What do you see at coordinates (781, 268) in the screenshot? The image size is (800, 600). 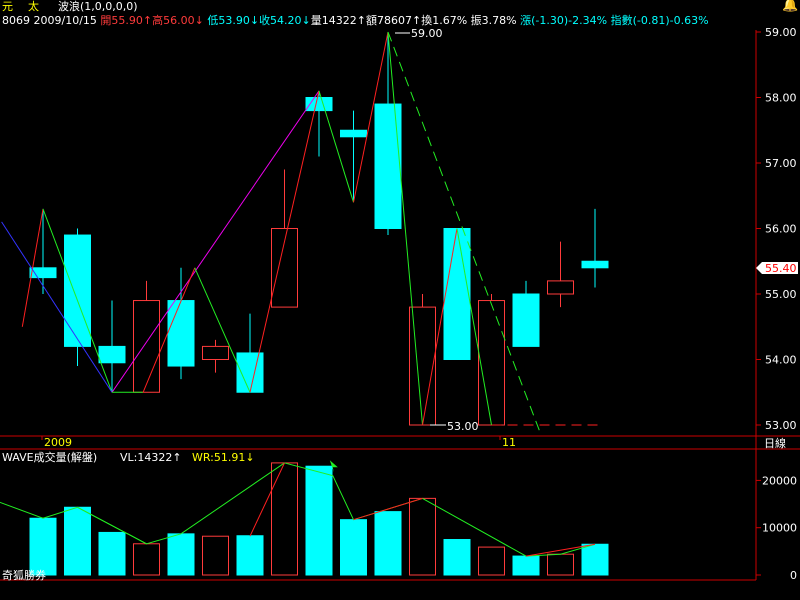 I see `current-price-label: 55.40` at bounding box center [781, 268].